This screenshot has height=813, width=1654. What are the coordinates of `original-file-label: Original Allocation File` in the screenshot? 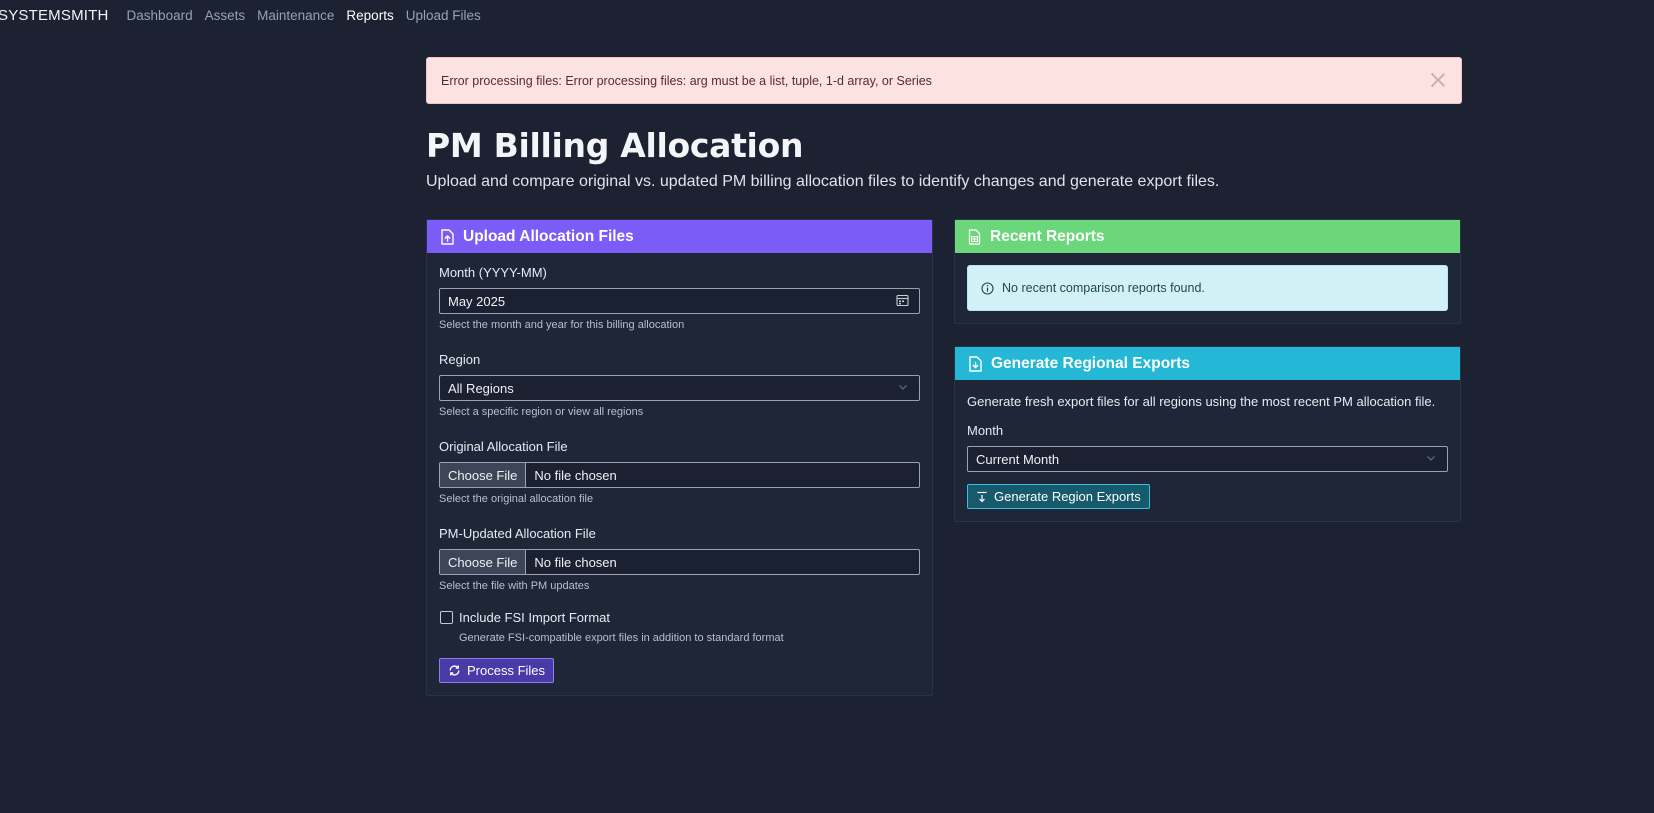 It's located at (503, 446).